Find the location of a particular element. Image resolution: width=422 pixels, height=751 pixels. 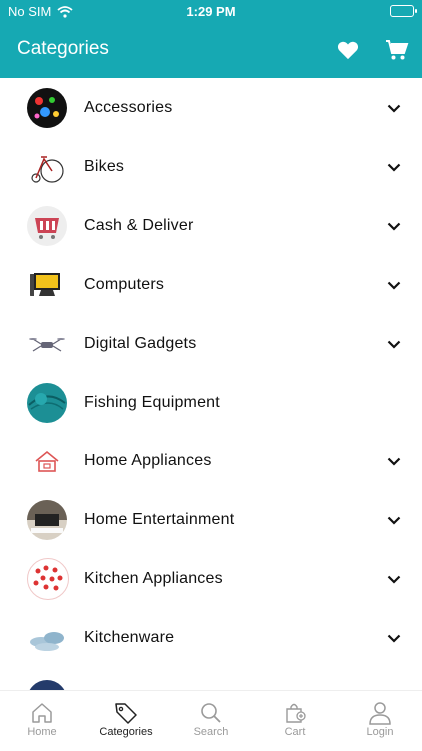

tab-cart: Cart is located at coordinates (295, 721).